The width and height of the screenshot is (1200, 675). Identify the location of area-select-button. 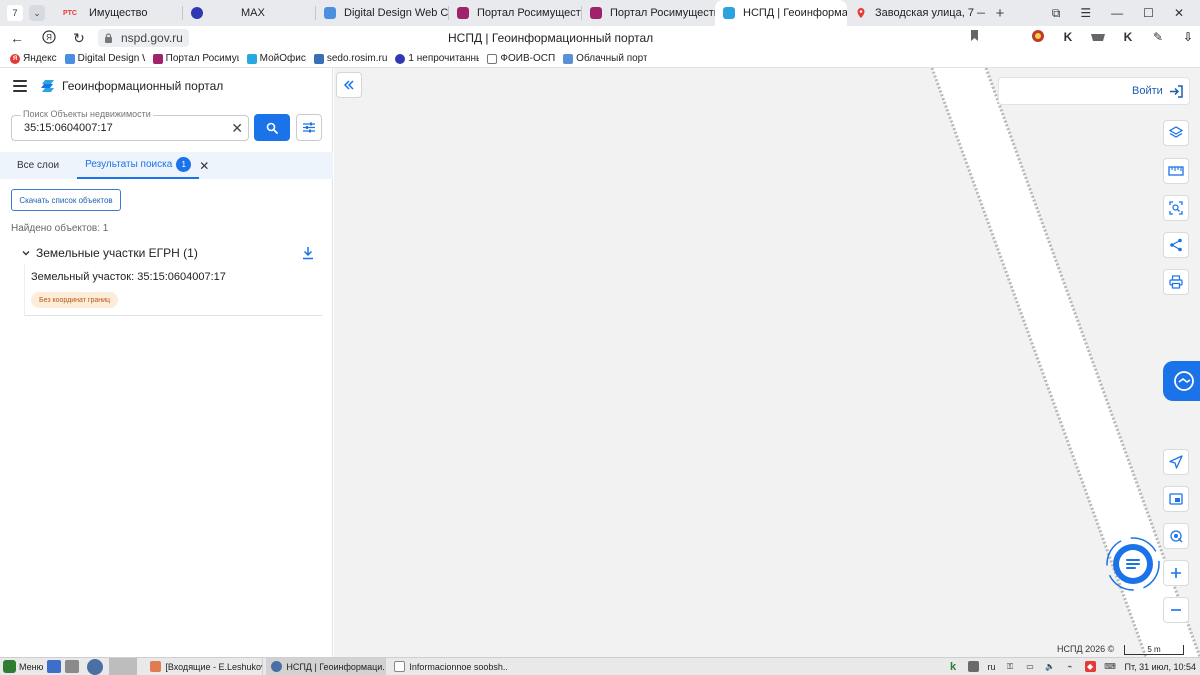
(1176, 208).